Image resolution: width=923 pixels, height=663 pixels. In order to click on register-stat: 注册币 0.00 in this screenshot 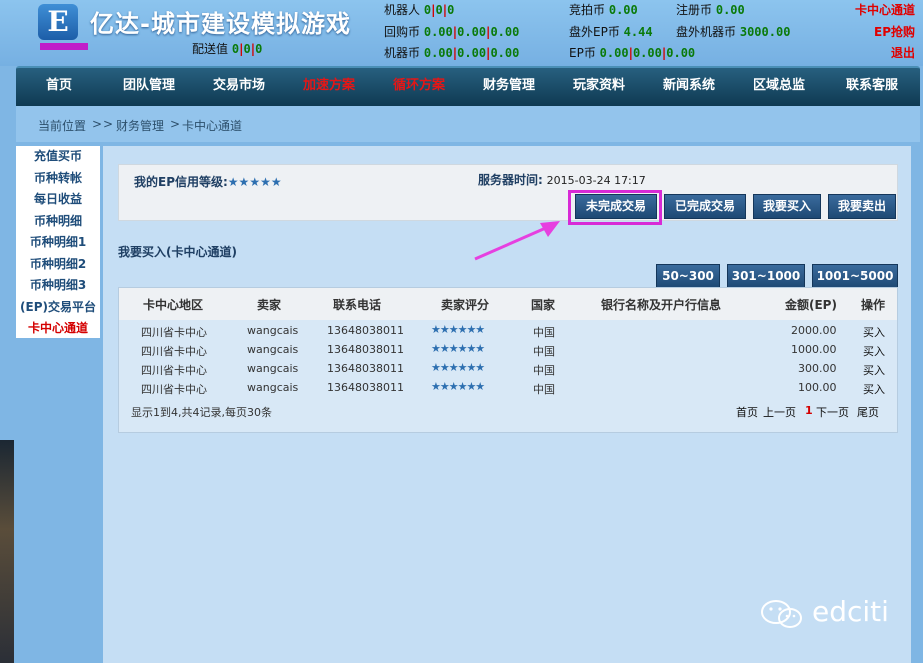, I will do `click(710, 9)`.